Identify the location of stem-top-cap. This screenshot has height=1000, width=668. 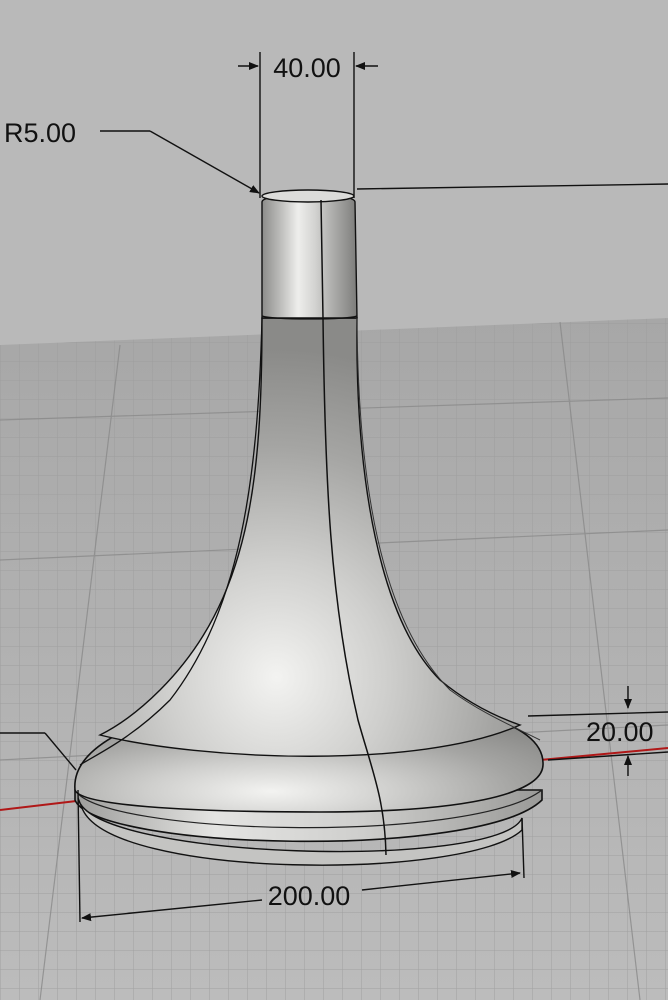
(308, 196).